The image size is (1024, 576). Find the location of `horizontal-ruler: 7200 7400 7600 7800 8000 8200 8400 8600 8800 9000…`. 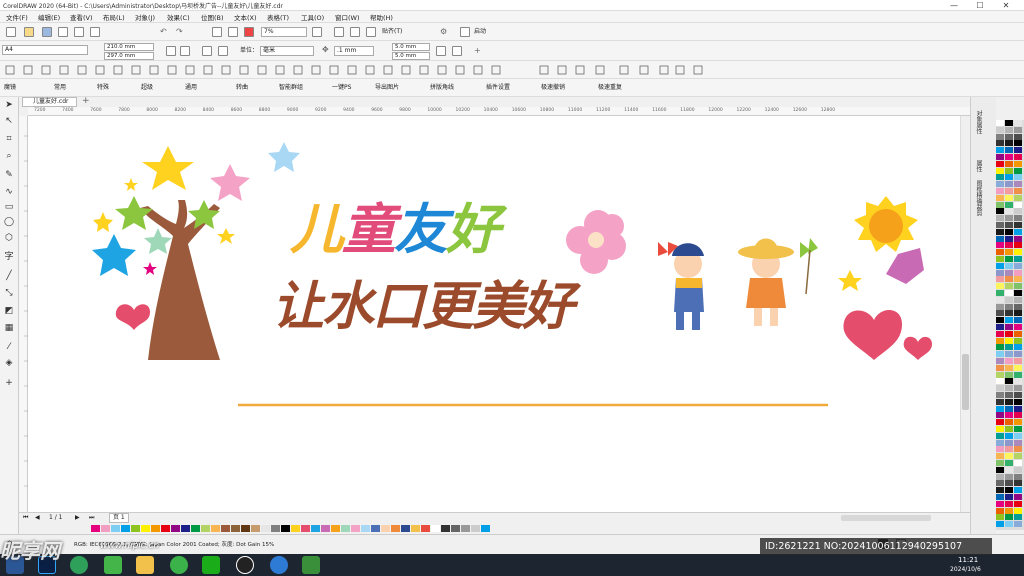

horizontal-ruler: 7200 7400 7600 7800 8000 8200 8400 8600 8800 9000… is located at coordinates (499, 111).